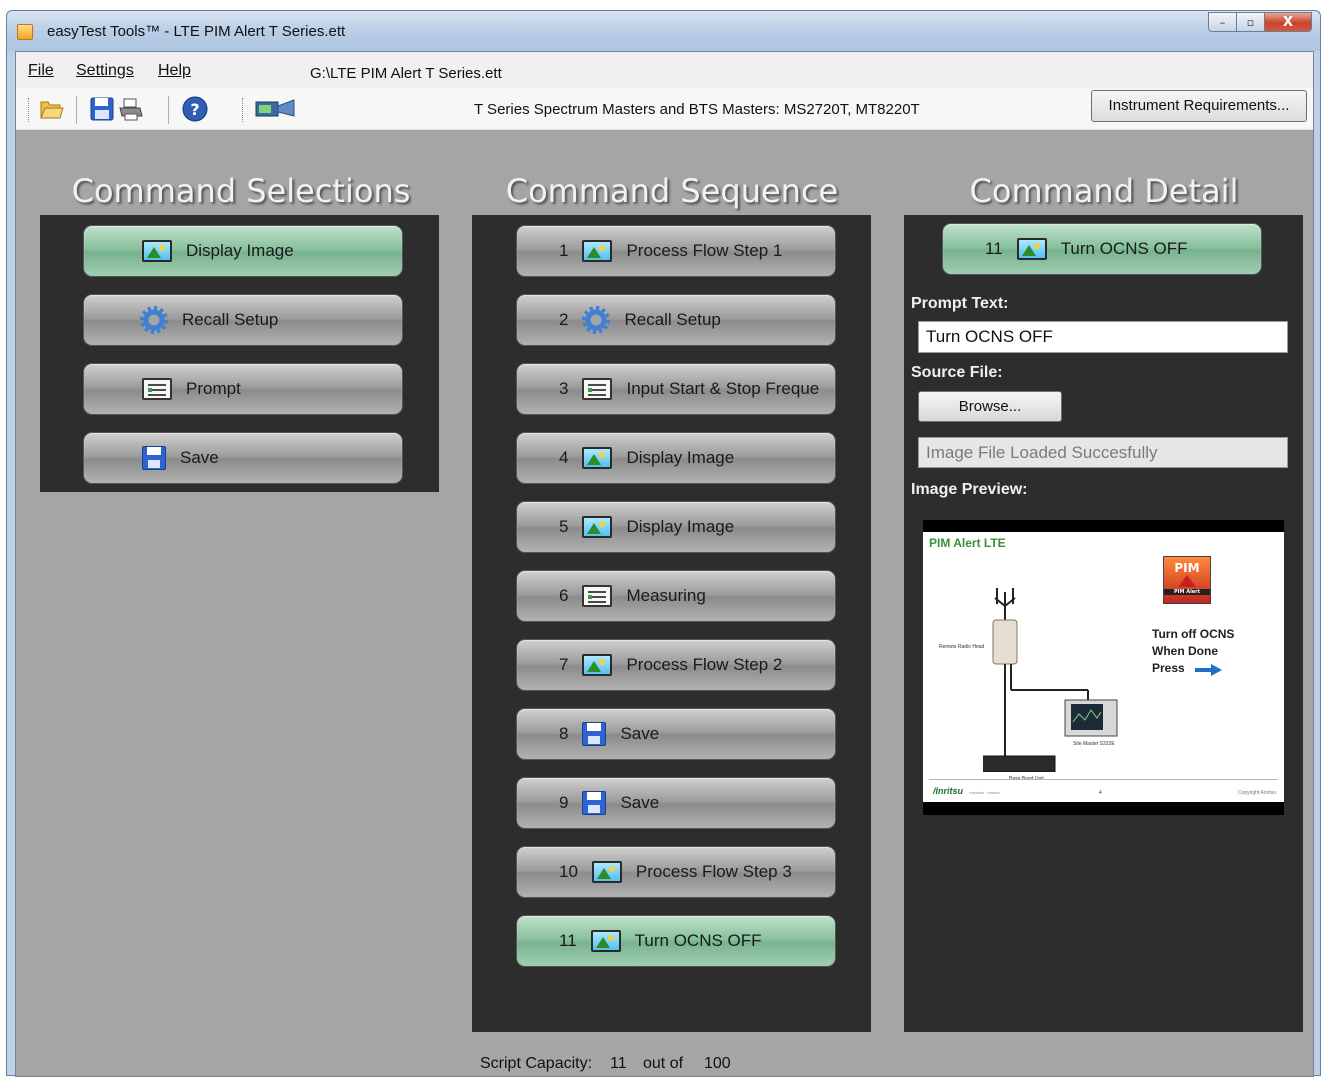  I want to click on sequence-step-button: 5 Display Image, so click(676, 527).